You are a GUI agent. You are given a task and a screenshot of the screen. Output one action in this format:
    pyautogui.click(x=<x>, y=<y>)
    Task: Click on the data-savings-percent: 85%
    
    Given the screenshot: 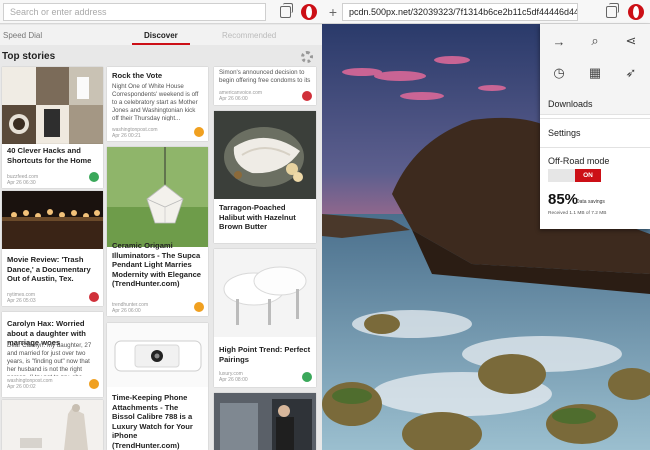 What is the action you would take?
    pyautogui.click(x=563, y=199)
    